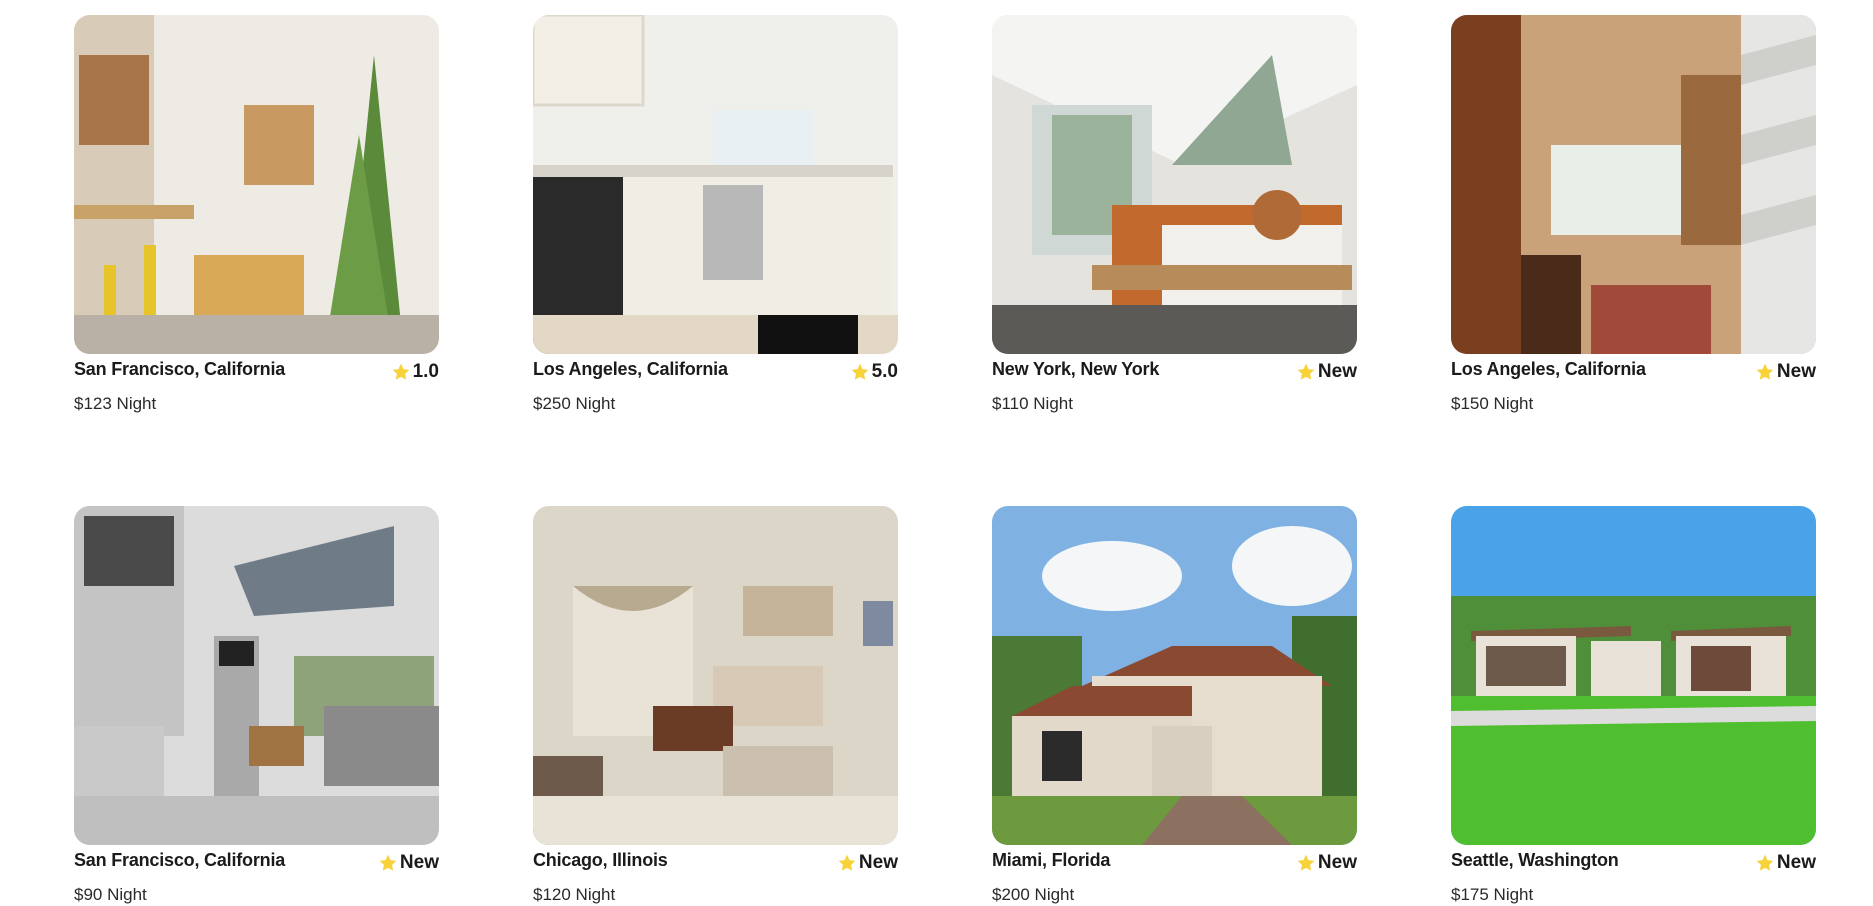  I want to click on listing-price: $110 Night, so click(1032, 403).